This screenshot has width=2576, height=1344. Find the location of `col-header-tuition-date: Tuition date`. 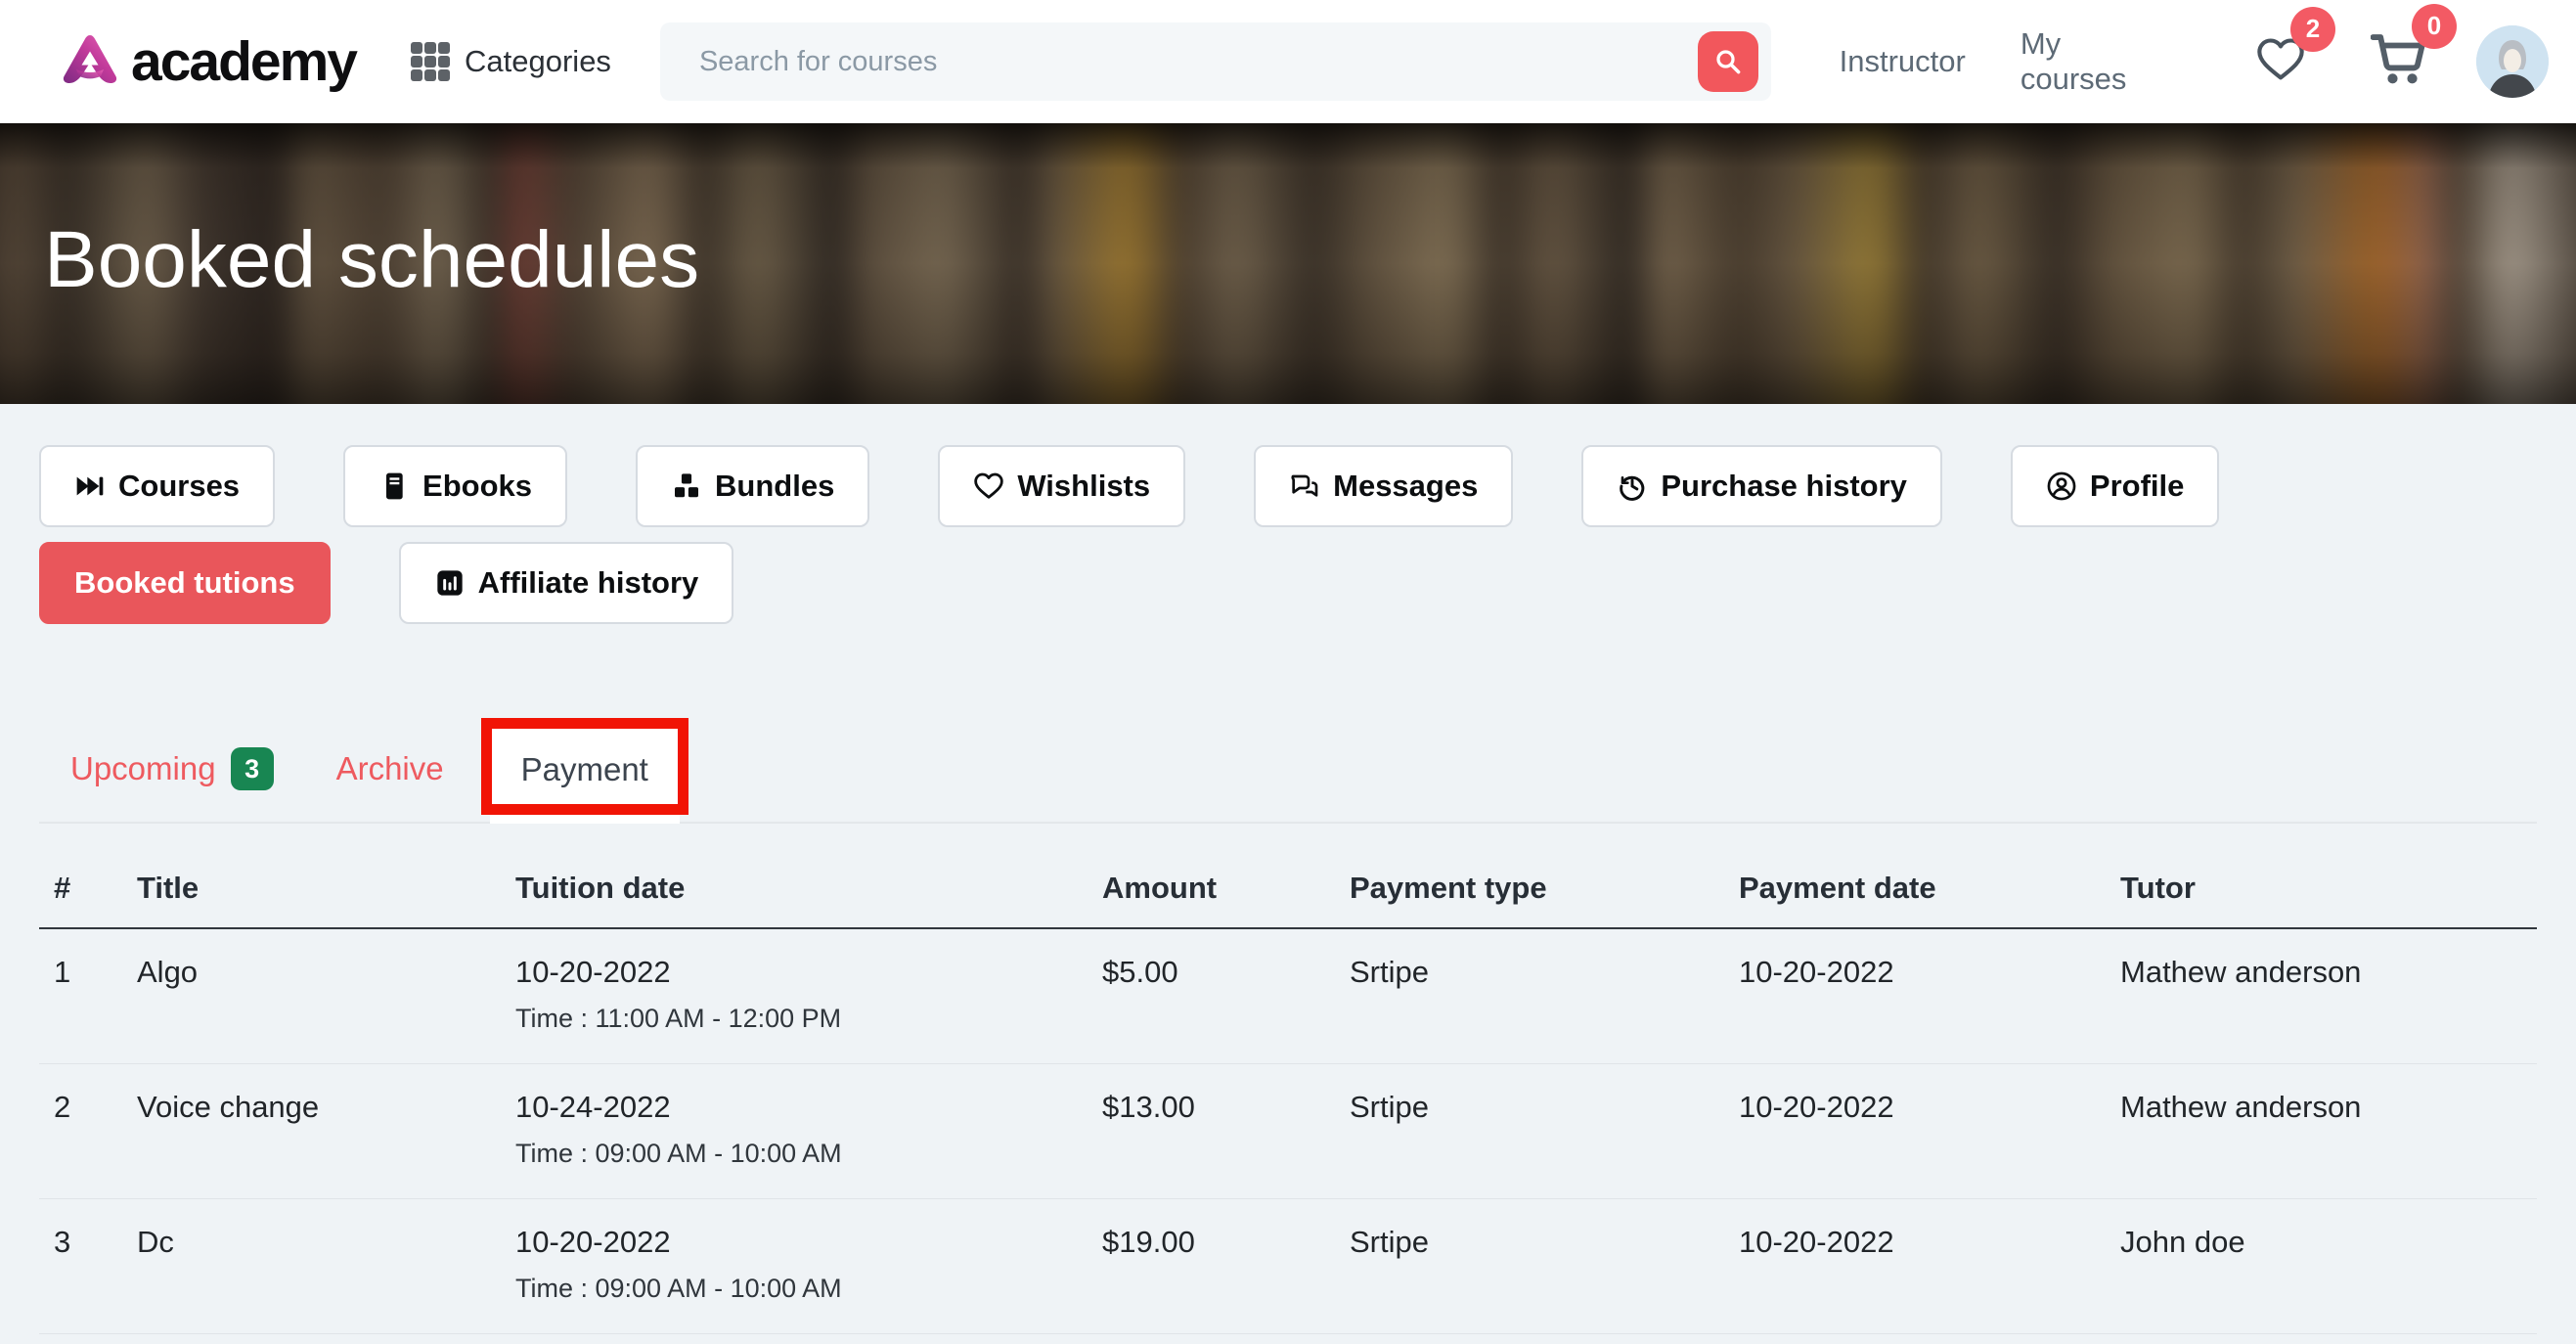

col-header-tuition-date: Tuition date is located at coordinates (795, 887).